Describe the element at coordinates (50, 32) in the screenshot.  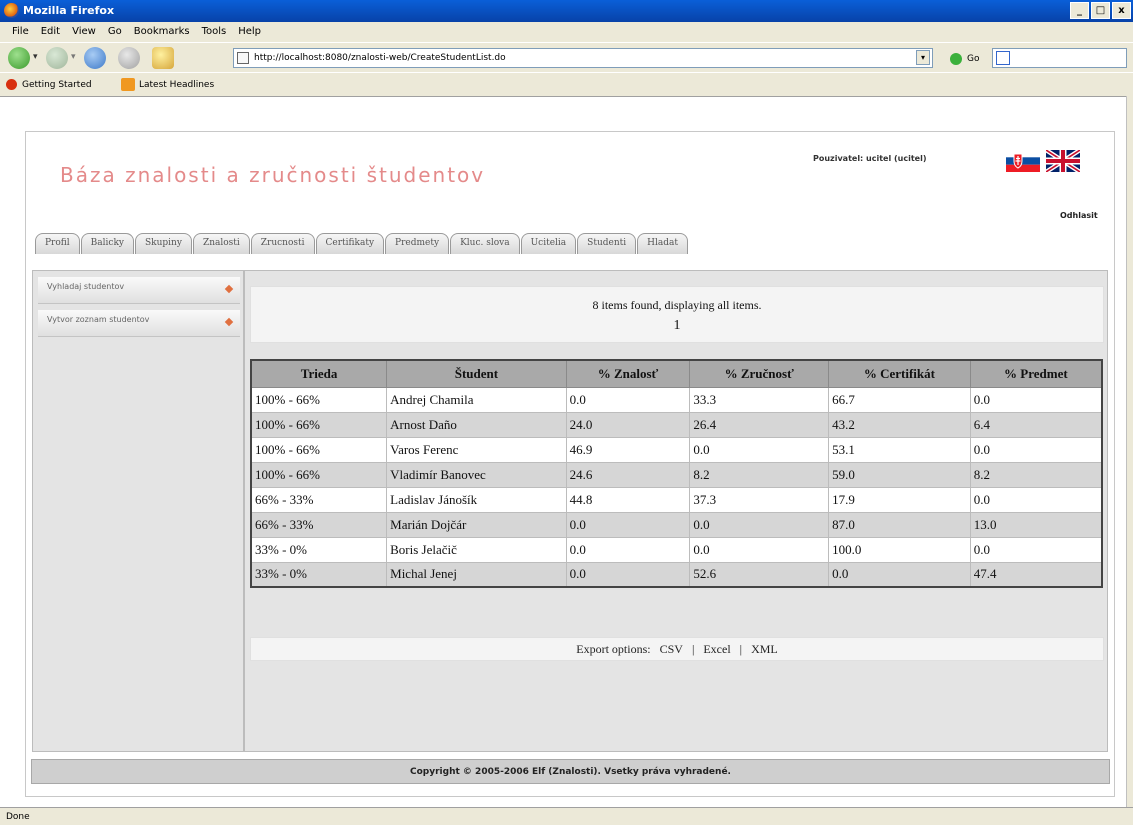
I see `menu-edit: Edit` at that location.